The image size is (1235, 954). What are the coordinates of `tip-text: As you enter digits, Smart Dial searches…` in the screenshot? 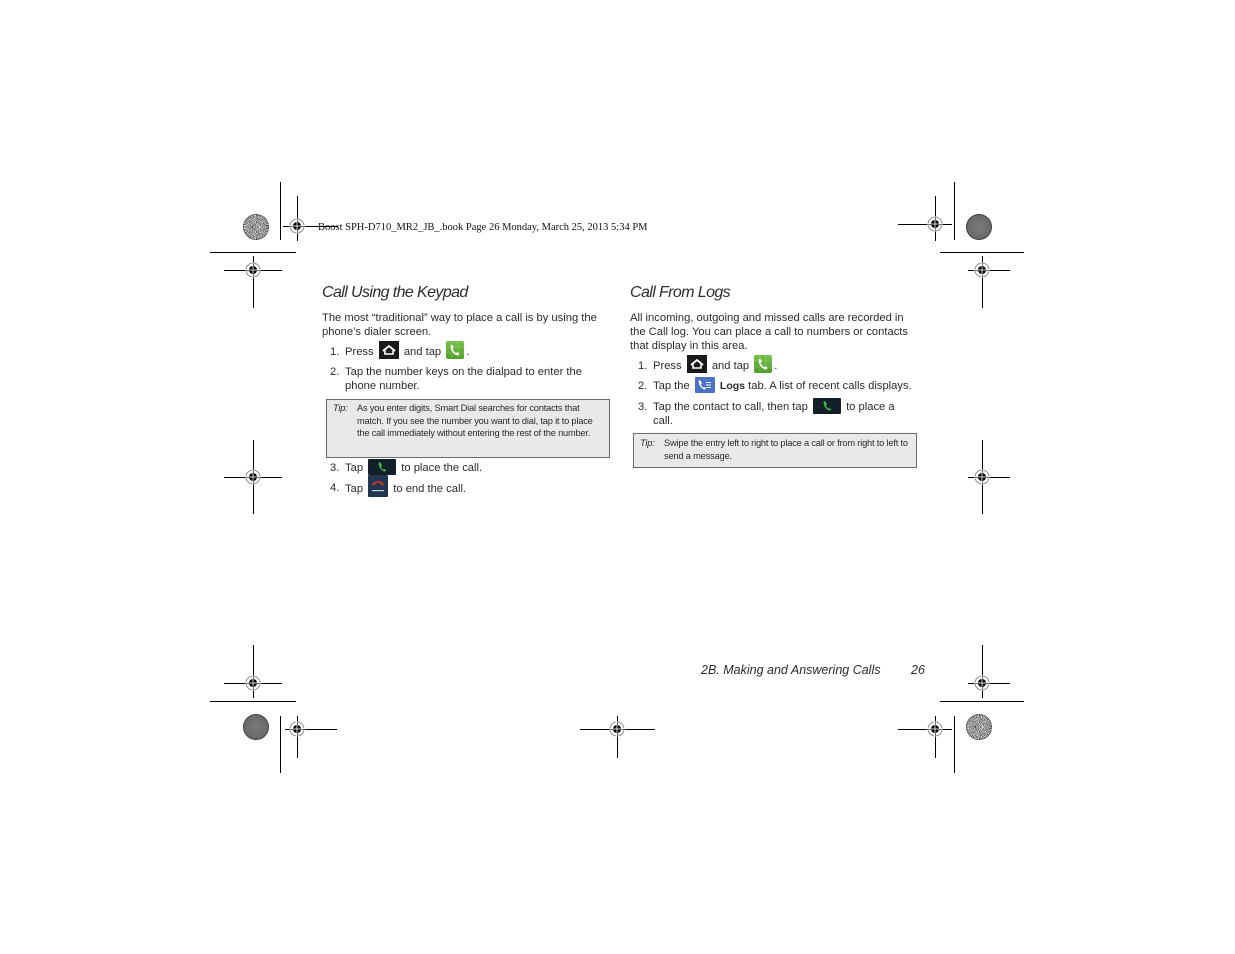 It's located at (475, 420).